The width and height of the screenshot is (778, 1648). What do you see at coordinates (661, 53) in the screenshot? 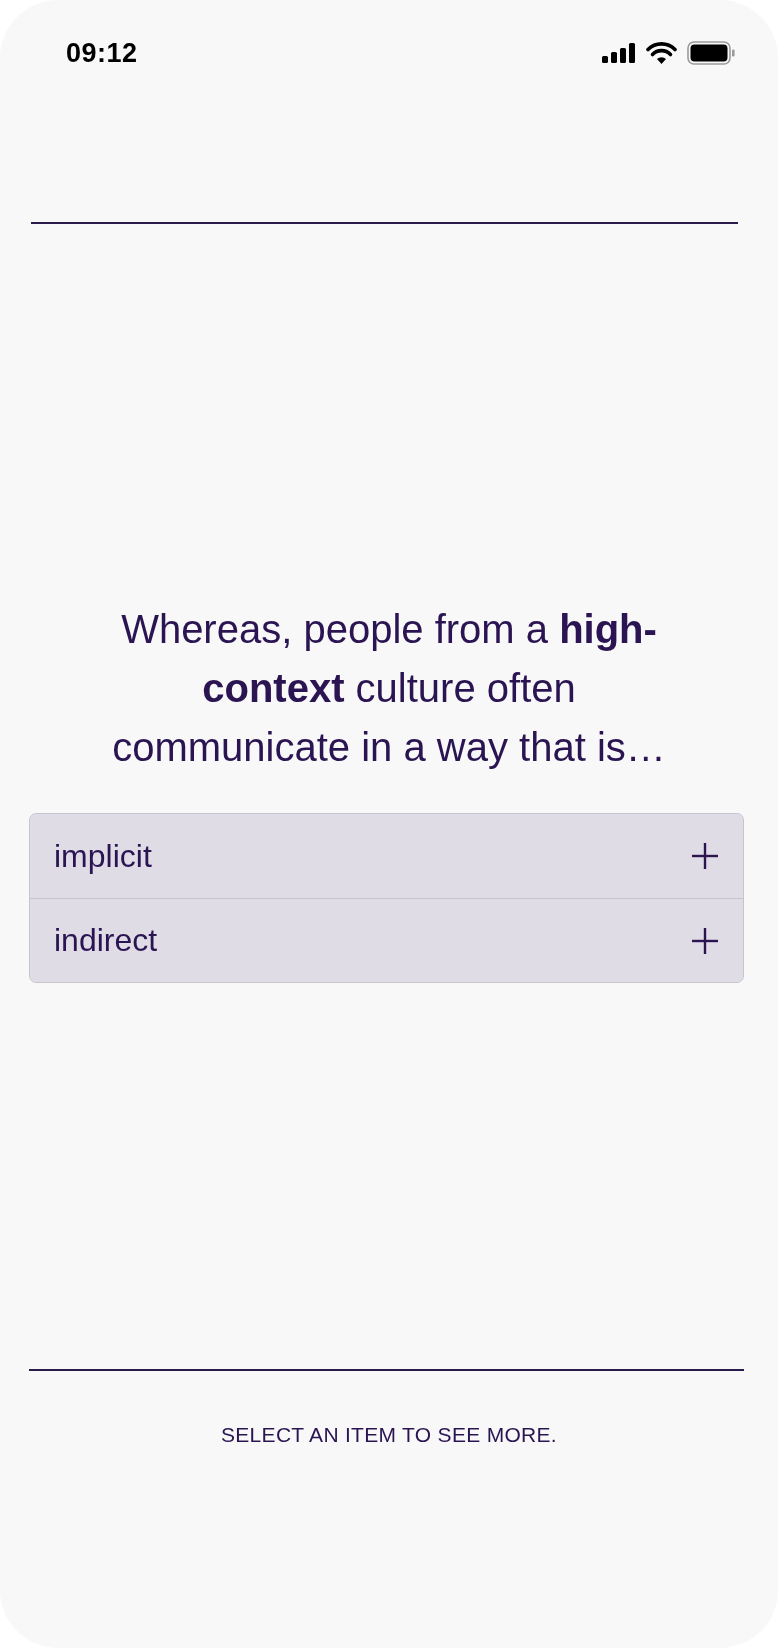
I see `wifi-icon` at bounding box center [661, 53].